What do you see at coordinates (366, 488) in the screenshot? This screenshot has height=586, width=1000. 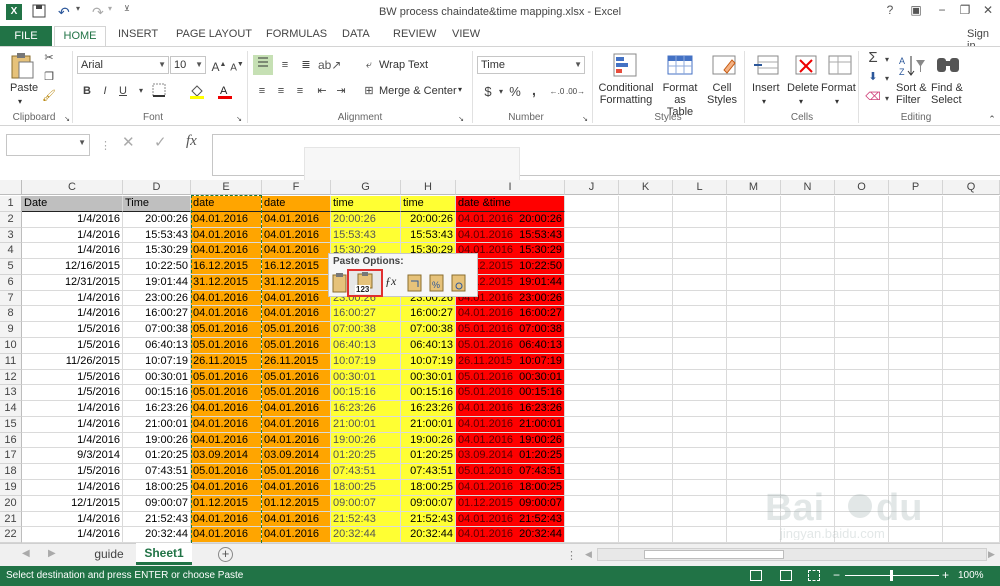 I see `cell-g: 18:00:25` at bounding box center [366, 488].